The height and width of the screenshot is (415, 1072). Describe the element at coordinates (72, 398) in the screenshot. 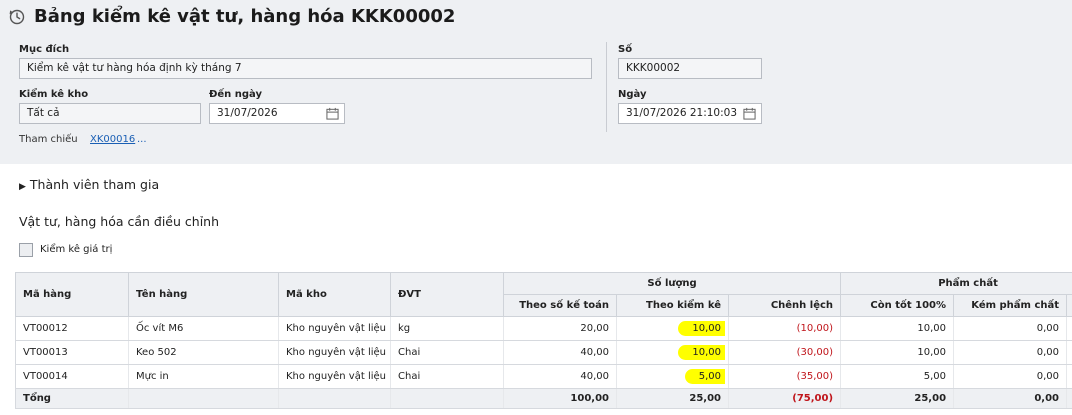

I see `total-label: Tổng` at that location.